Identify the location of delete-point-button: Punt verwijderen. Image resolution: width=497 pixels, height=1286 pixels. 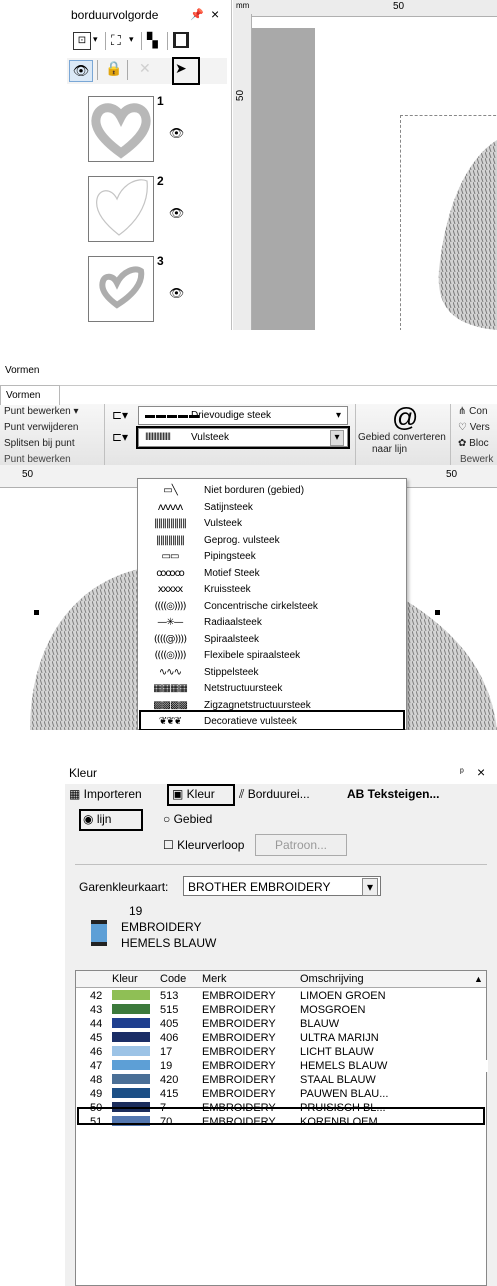
(41, 427).